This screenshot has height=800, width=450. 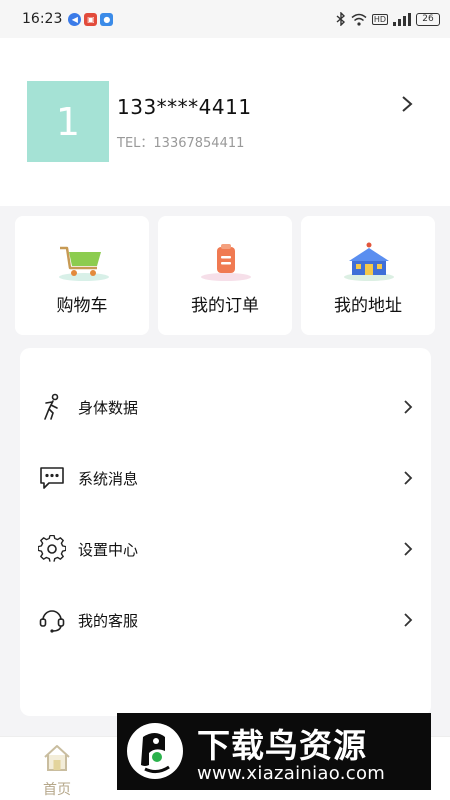 What do you see at coordinates (52, 478) in the screenshot?
I see `message-icon` at bounding box center [52, 478].